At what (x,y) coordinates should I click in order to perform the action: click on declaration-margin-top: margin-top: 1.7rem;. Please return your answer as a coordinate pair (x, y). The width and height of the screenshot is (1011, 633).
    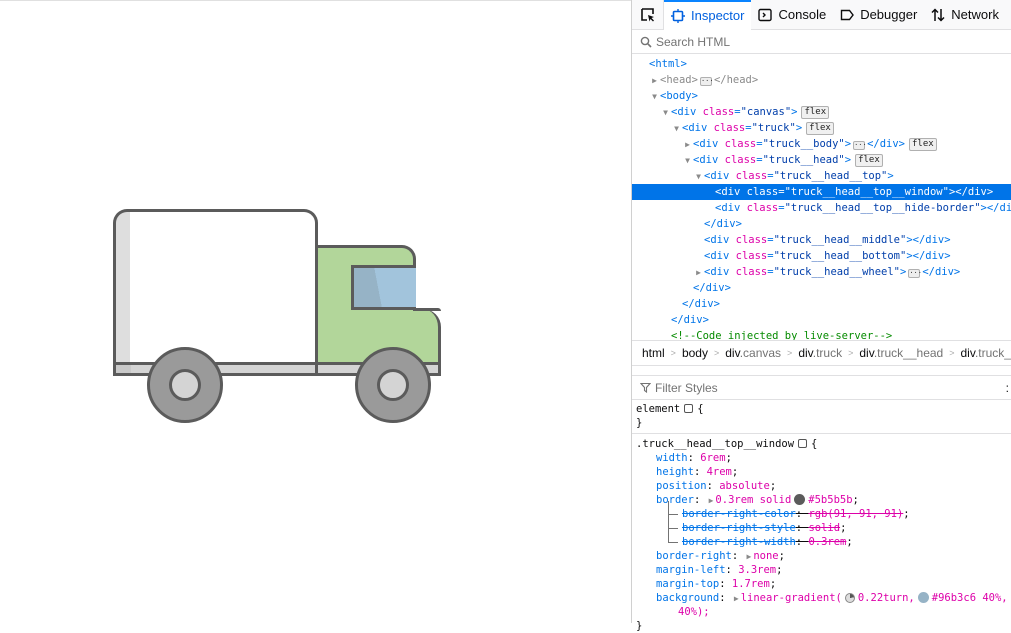
    Looking at the image, I should click on (823, 584).